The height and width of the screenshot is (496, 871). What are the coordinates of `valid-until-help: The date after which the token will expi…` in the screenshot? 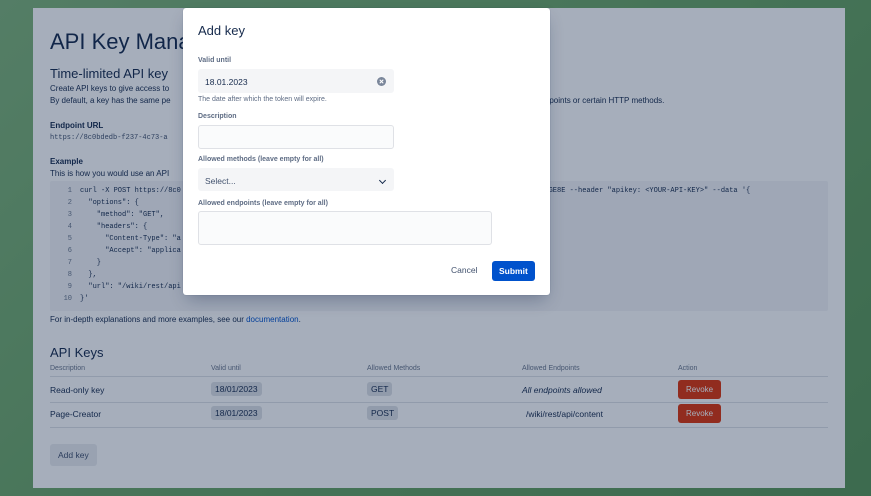 It's located at (262, 99).